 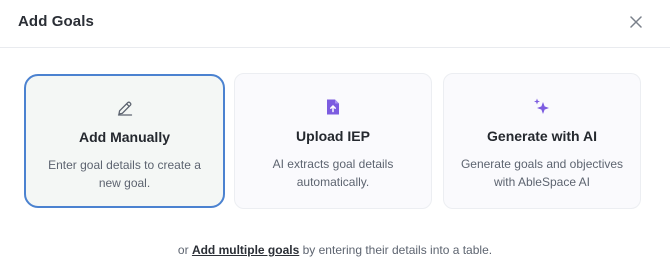 I want to click on sparkle-icon, so click(x=542, y=107).